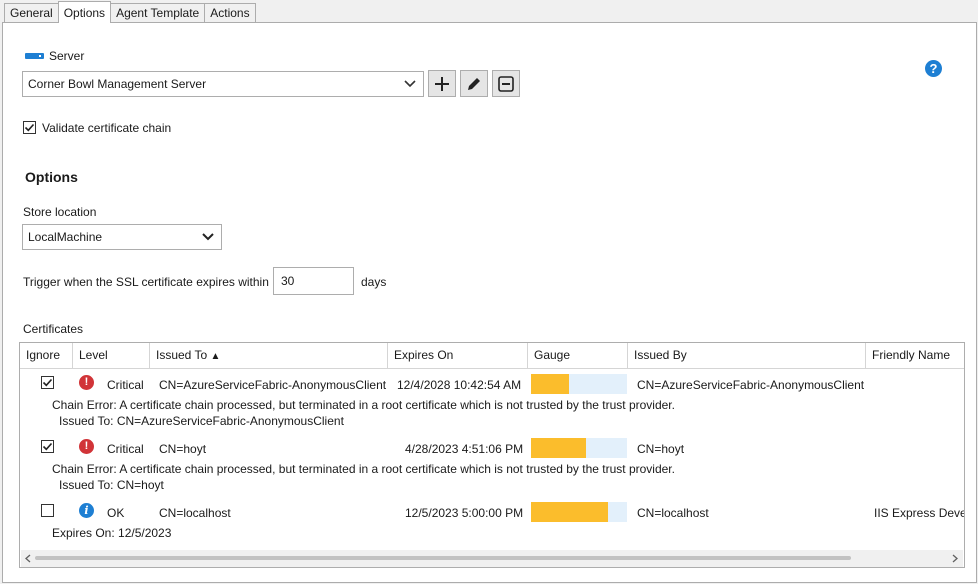 The width and height of the screenshot is (978, 584). What do you see at coordinates (46, 355) in the screenshot?
I see `column-header-ignore: Ignore` at bounding box center [46, 355].